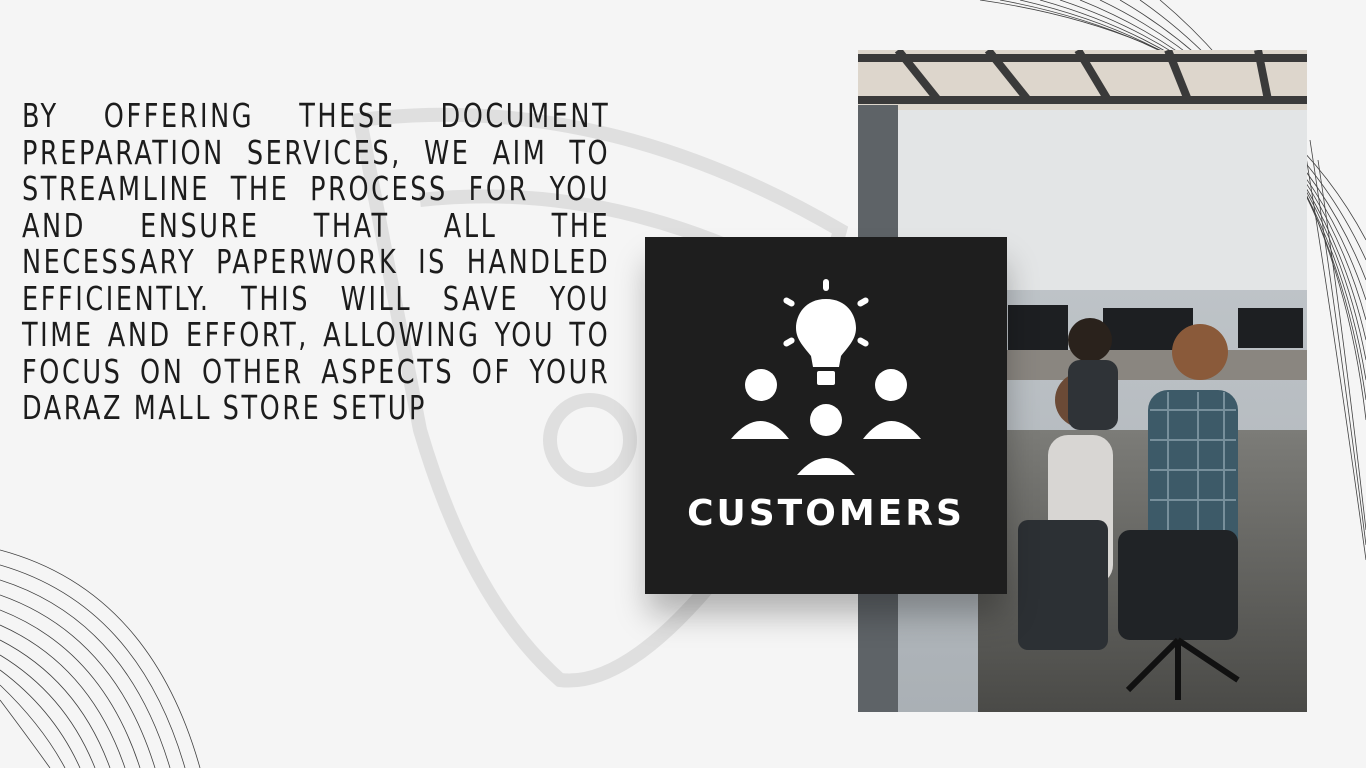 The height and width of the screenshot is (768, 1366). I want to click on customers-idea-icon, so click(826, 377).